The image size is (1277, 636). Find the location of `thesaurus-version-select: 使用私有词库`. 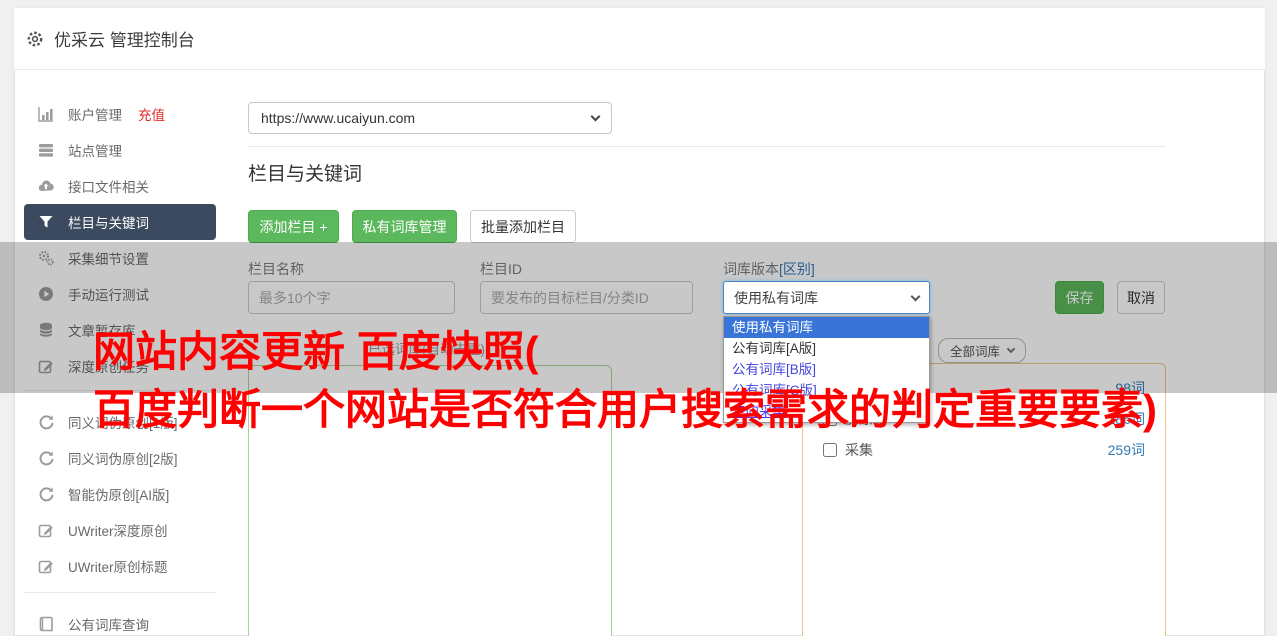

thesaurus-version-select: 使用私有词库 is located at coordinates (826, 297).